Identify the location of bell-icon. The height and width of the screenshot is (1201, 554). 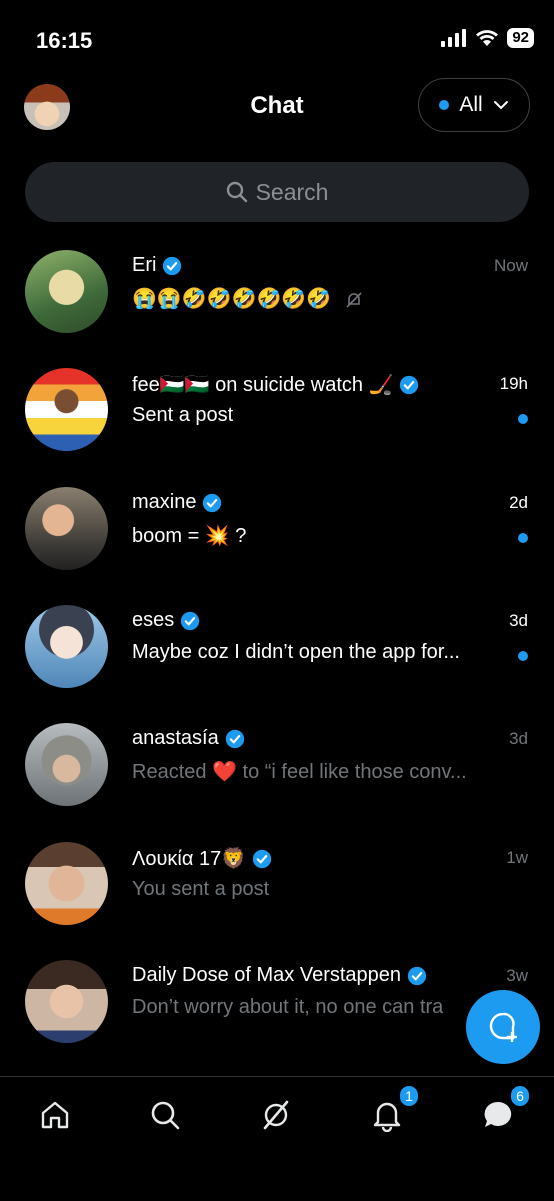
(387, 1117).